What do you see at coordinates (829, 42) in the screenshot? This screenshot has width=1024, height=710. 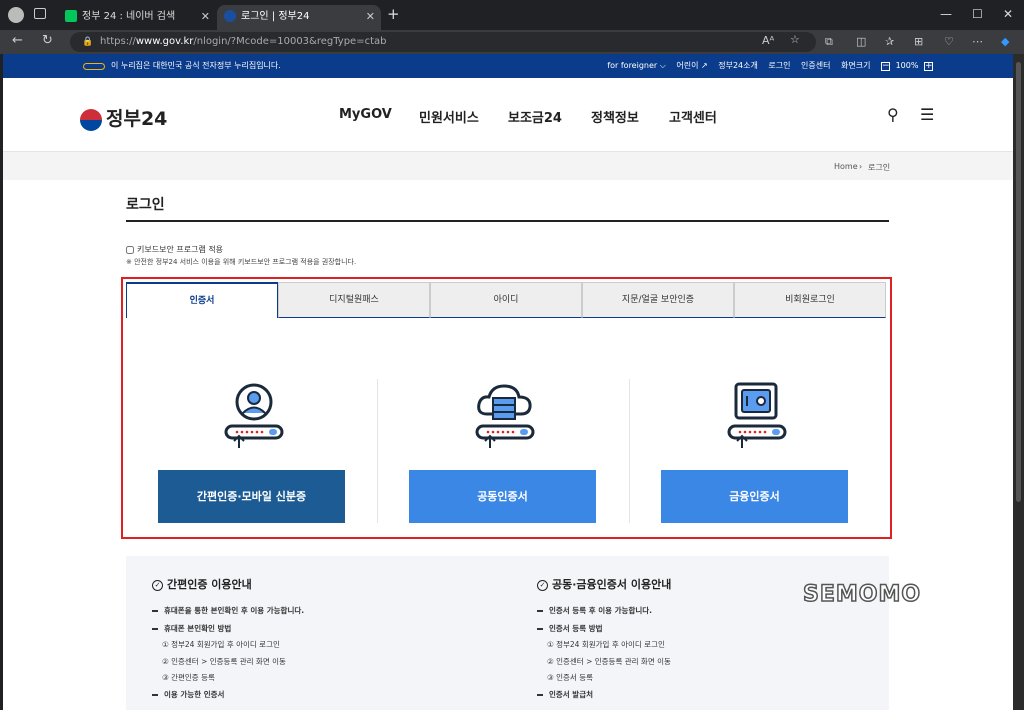 I see `extensions-icon: ⧉` at bounding box center [829, 42].